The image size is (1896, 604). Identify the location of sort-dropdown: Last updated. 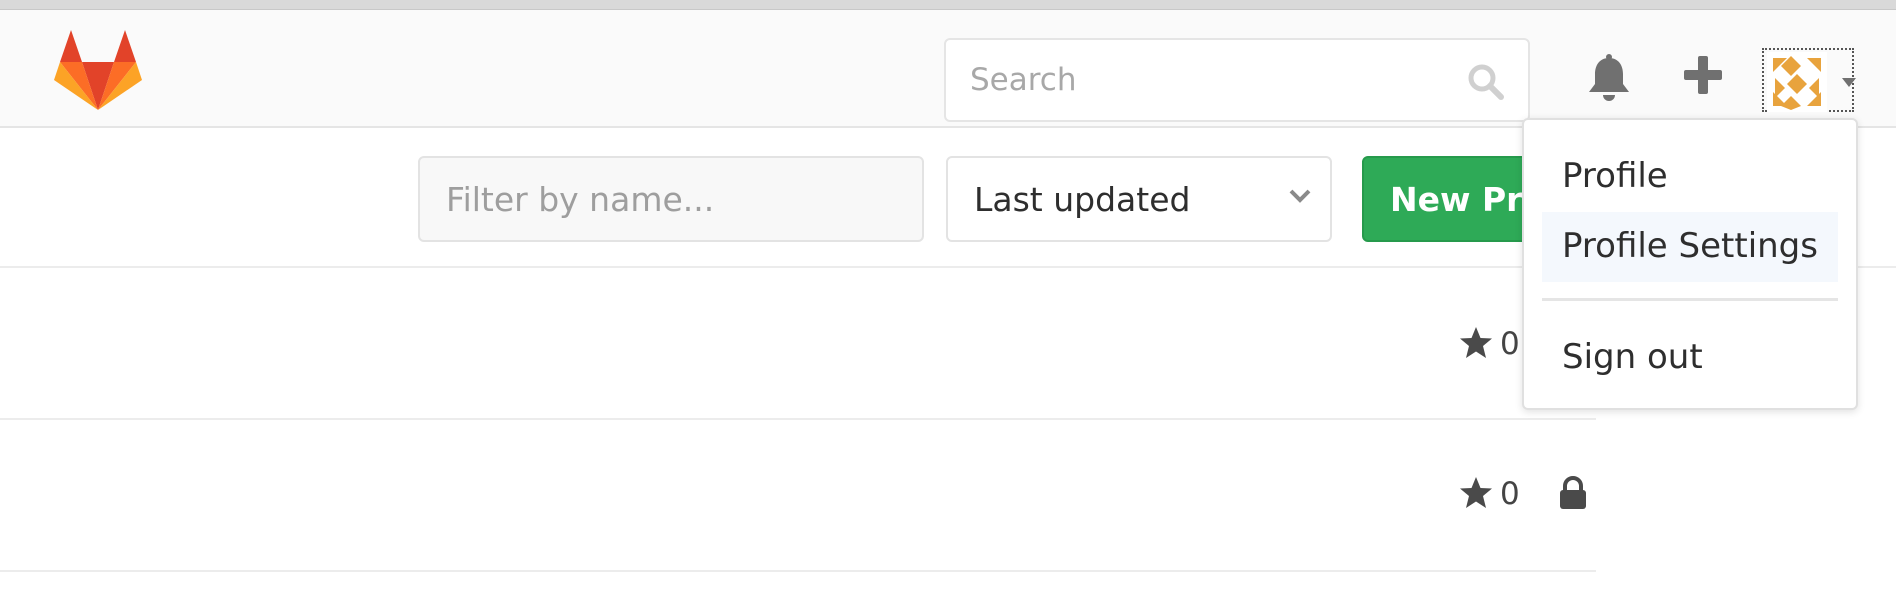
(1139, 199).